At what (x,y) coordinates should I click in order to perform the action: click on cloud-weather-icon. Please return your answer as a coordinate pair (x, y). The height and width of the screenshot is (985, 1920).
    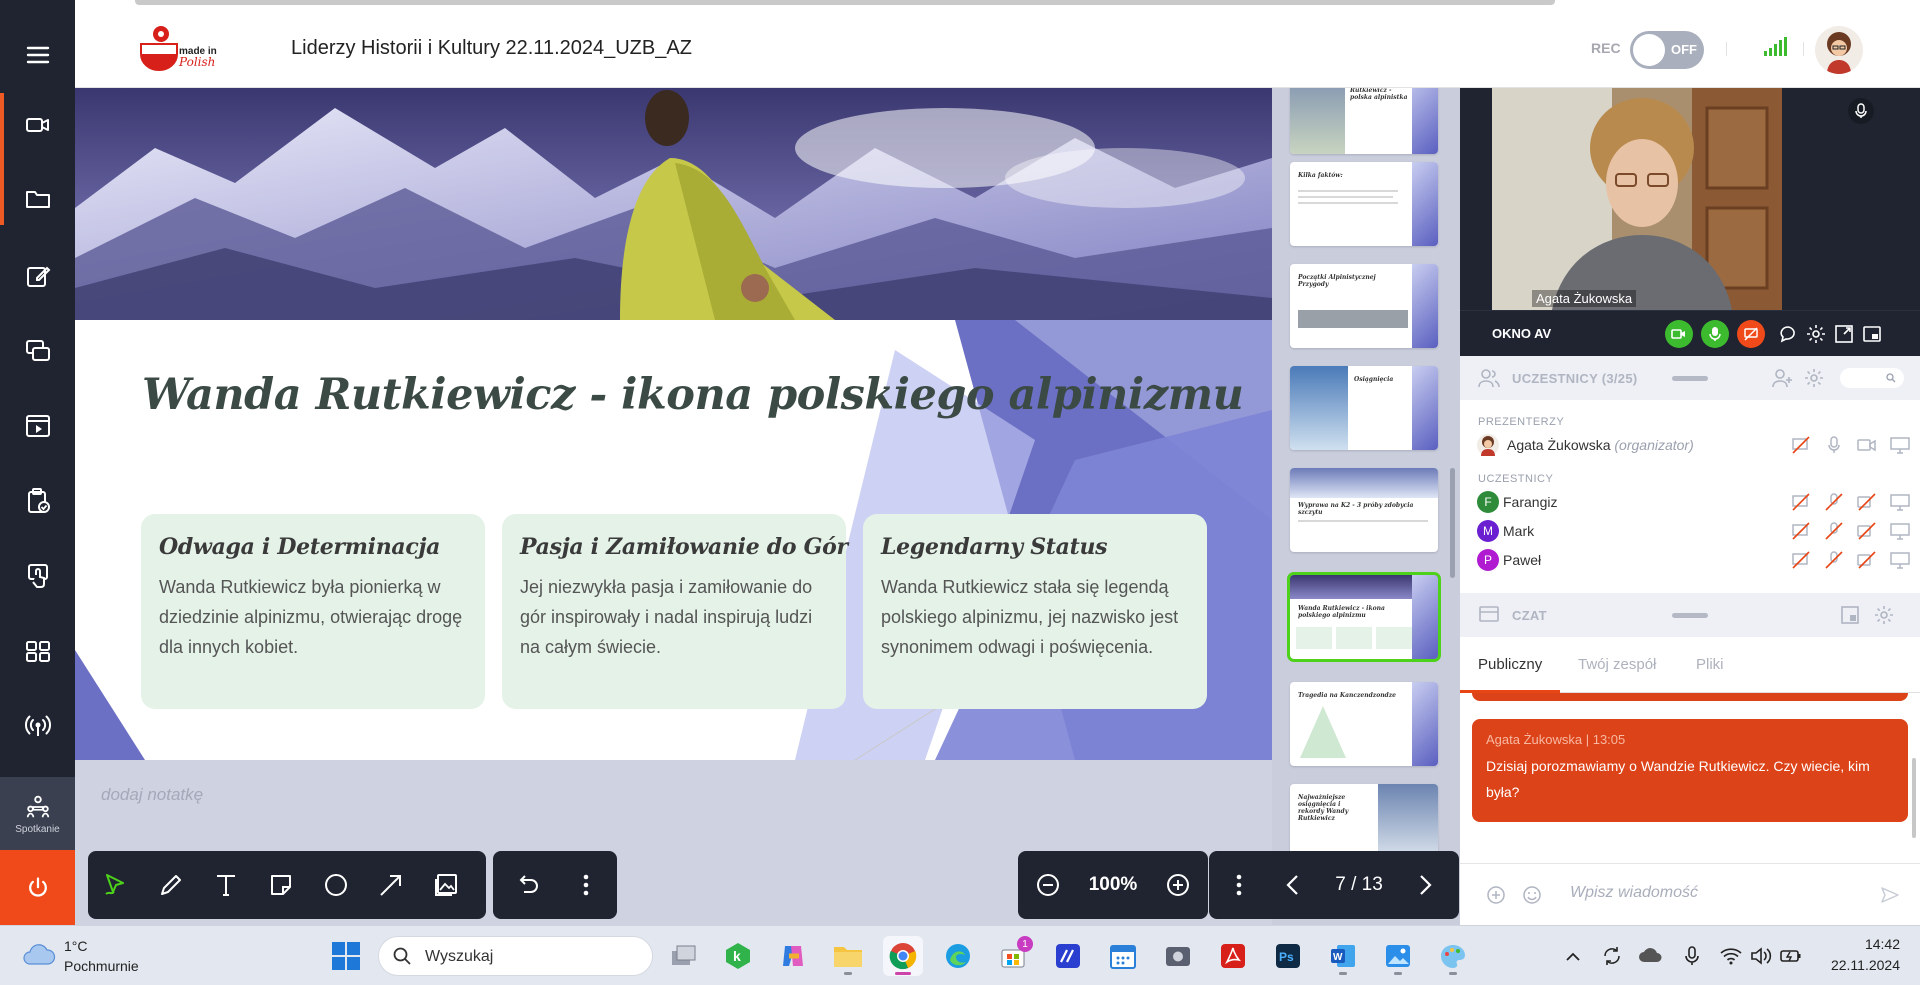
    Looking at the image, I should click on (39, 955).